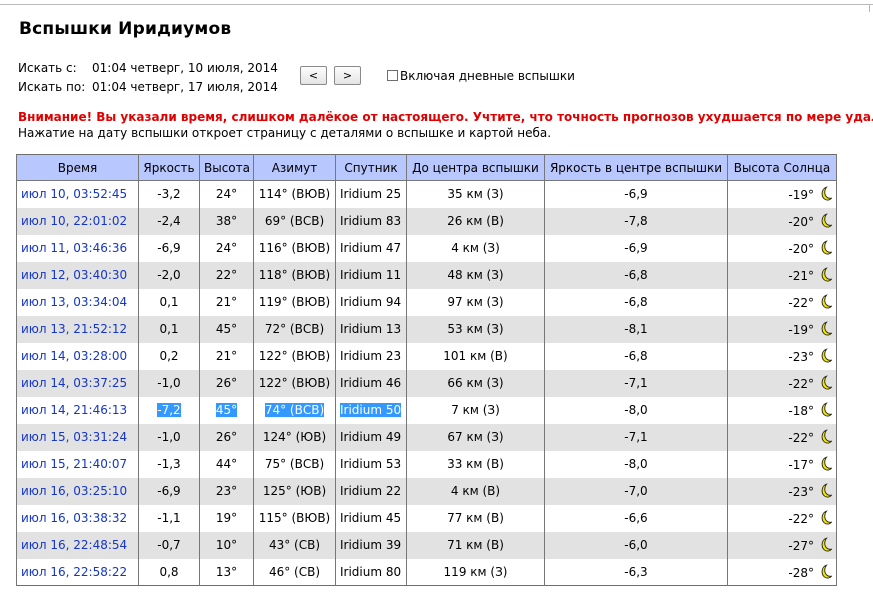 This screenshot has width=873, height=595. I want to click on flare-date-link: июл 13, 21:52:12, so click(74, 329).